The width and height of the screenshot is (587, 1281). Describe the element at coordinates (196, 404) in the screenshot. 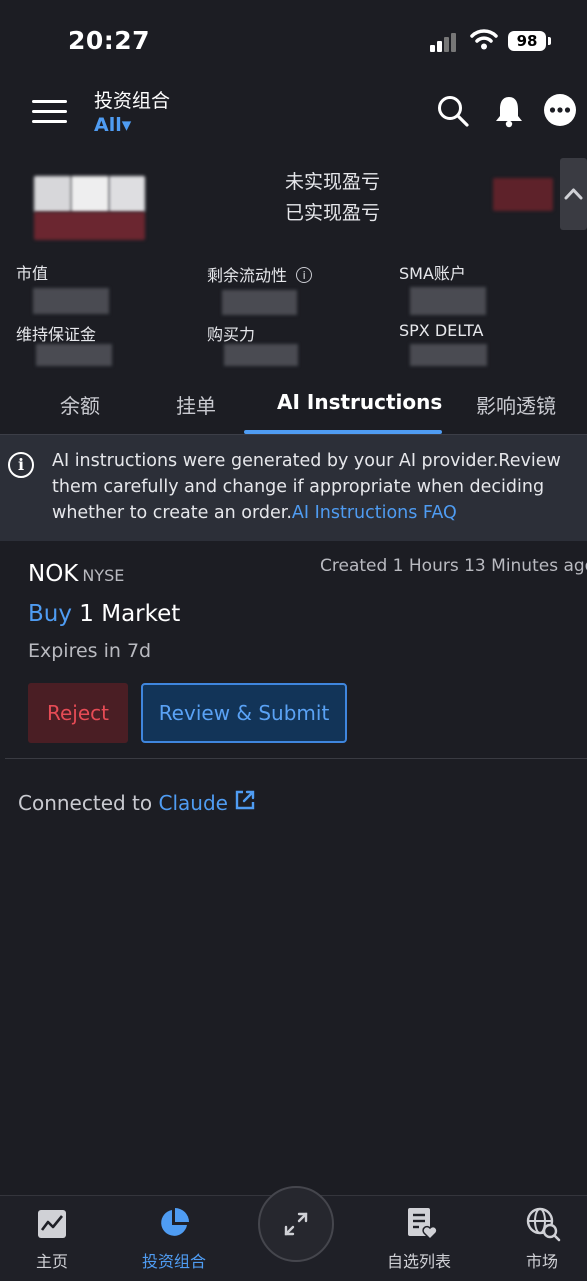

I see `tab-orders: 挂单` at that location.